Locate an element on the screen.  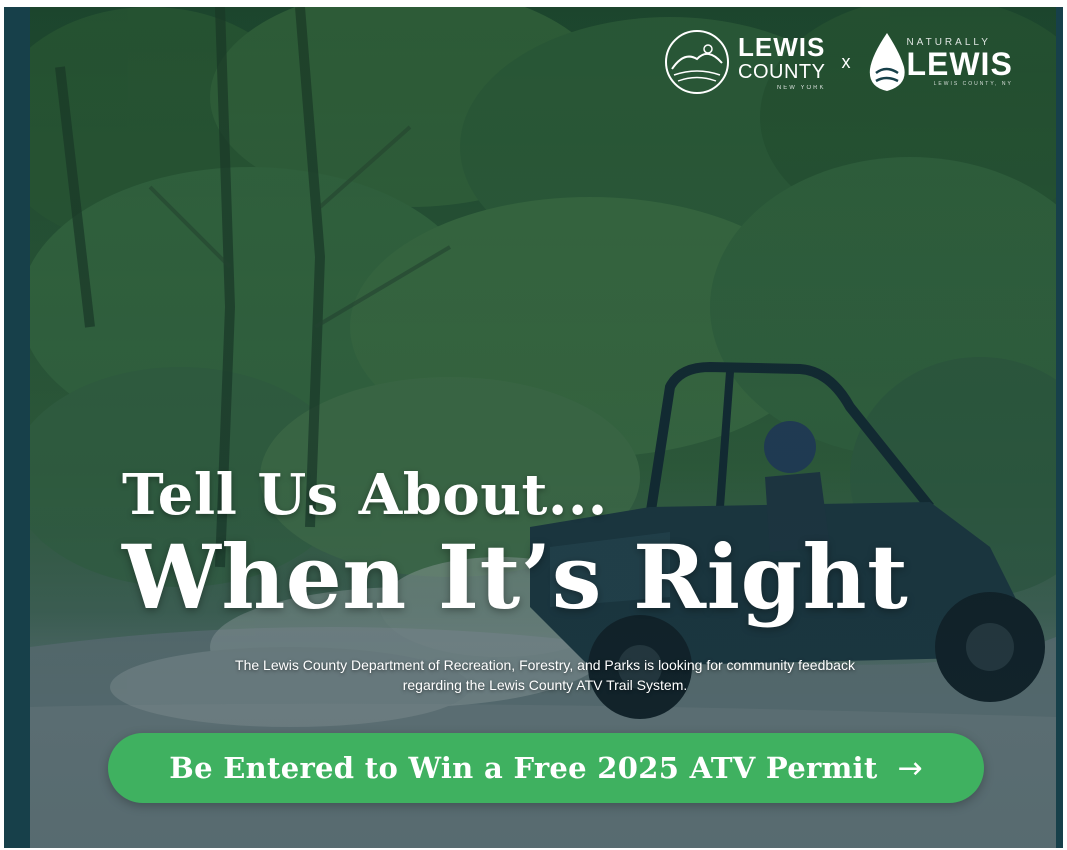
headline-when-its-right: When It’s Right is located at coordinates (515, 577).